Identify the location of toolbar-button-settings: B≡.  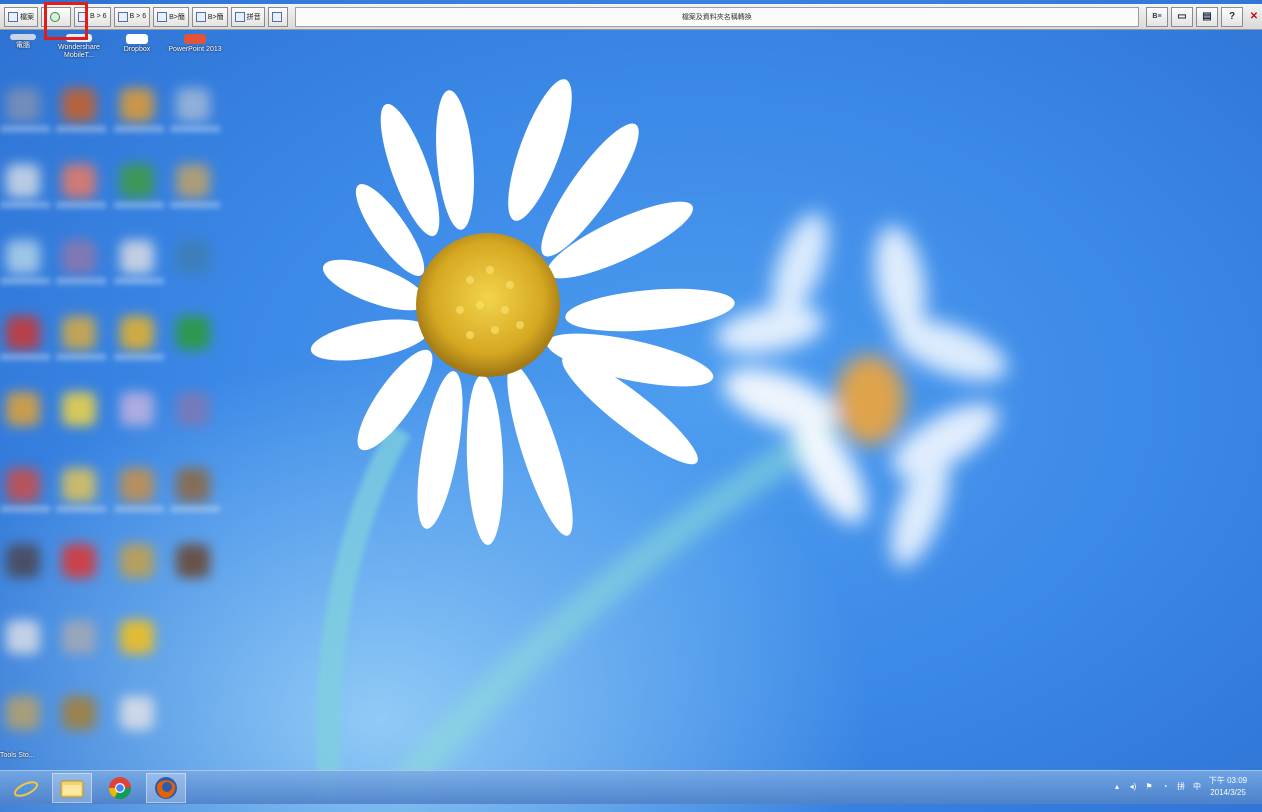
(1157, 16).